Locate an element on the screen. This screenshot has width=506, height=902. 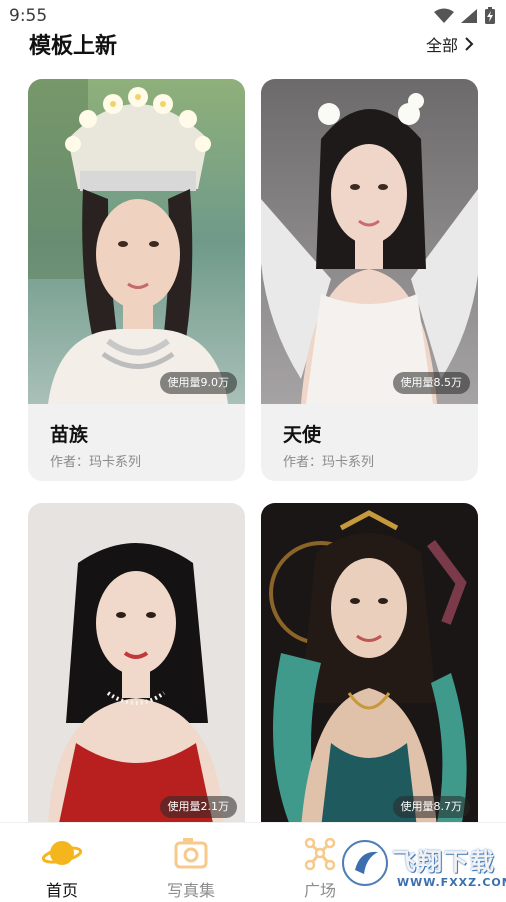
usage-badge: 使用量2.1万 is located at coordinates (198, 807).